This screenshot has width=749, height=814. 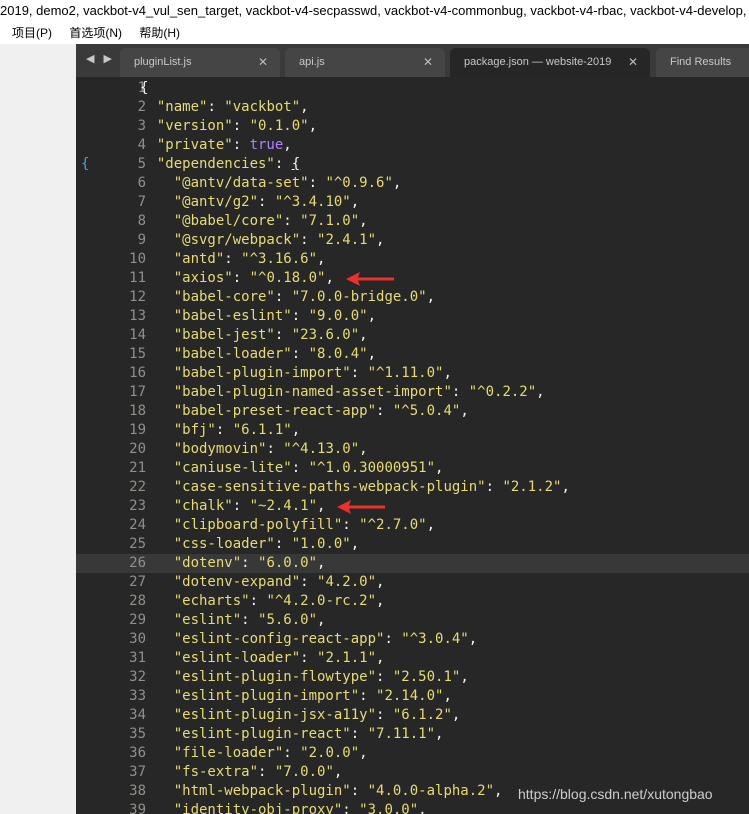 I want to click on code-line: 7 "@antv/g2": "^3.4.10",, so click(x=412, y=202).